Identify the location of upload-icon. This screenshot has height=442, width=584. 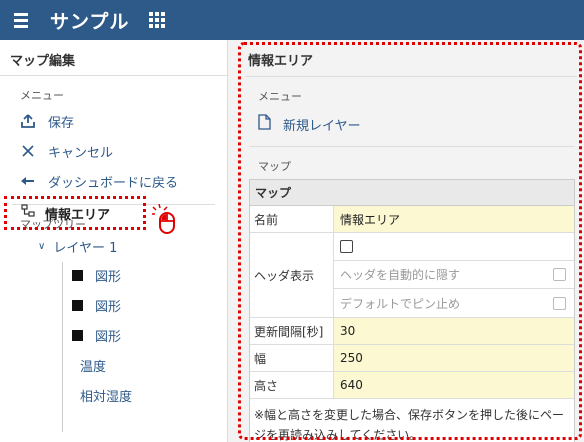
(28, 121).